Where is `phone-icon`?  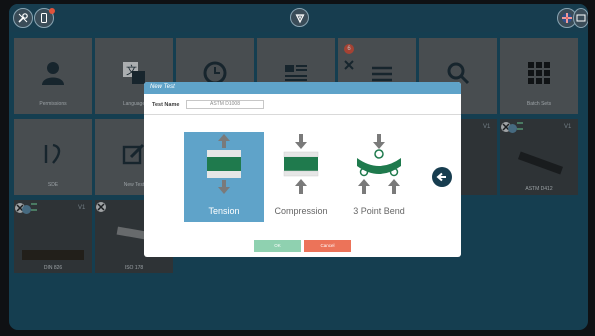
phone-icon is located at coordinates (44, 18).